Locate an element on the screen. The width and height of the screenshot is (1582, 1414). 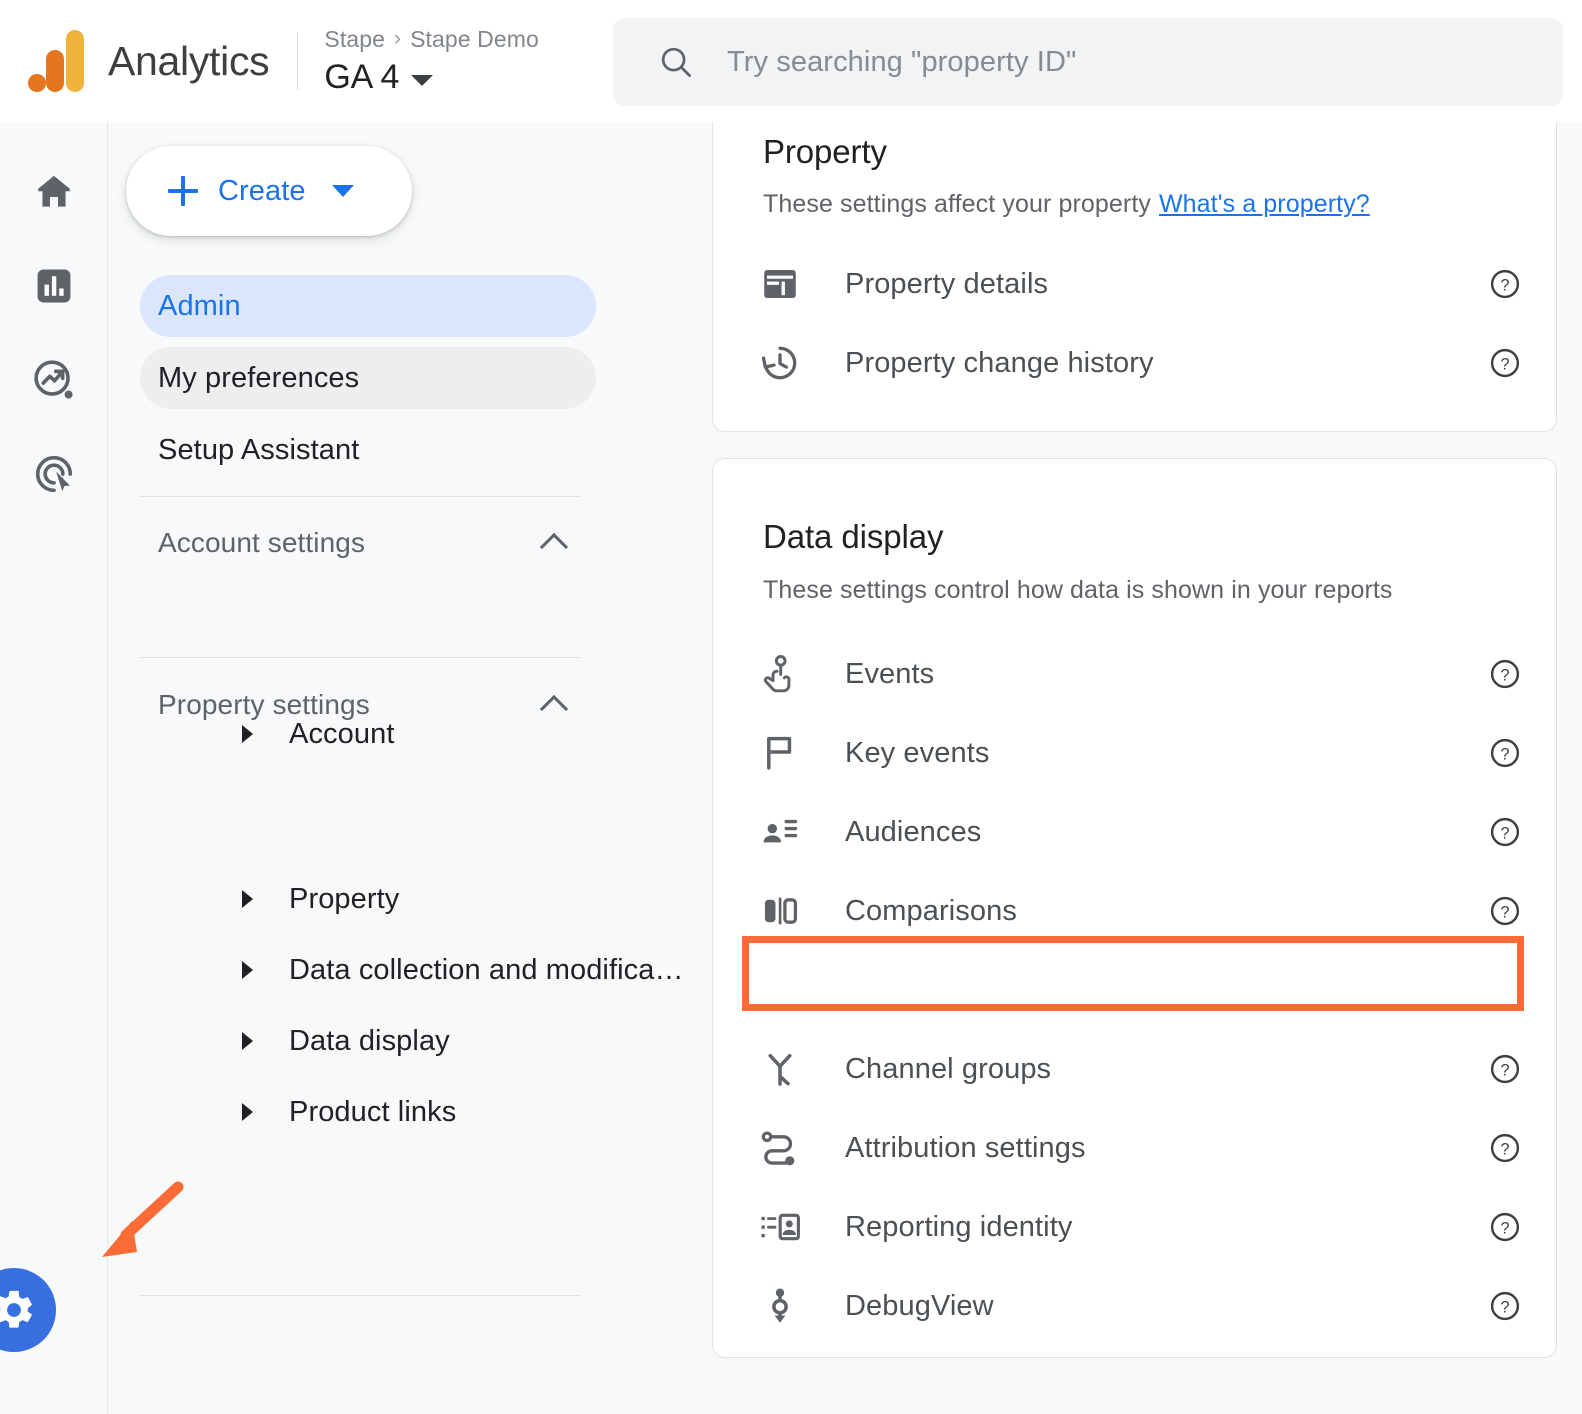
chevron-down-icon is located at coordinates (422, 80).